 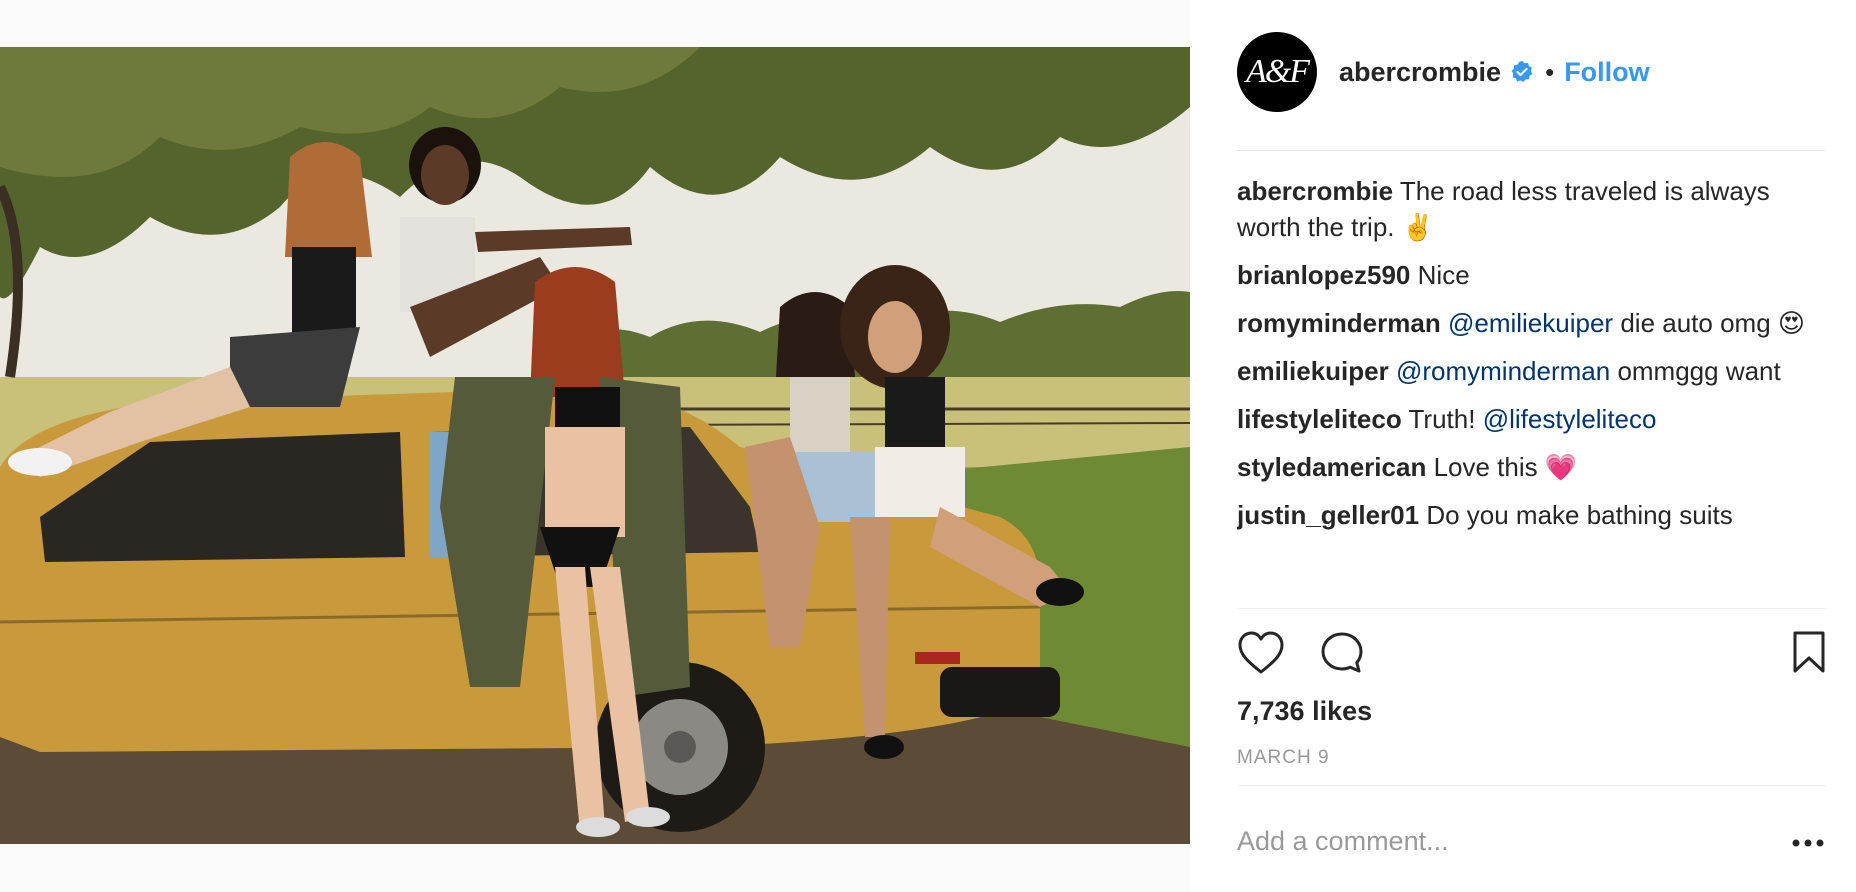 What do you see at coordinates (1261, 655) in the screenshot?
I see `heart-icon` at bounding box center [1261, 655].